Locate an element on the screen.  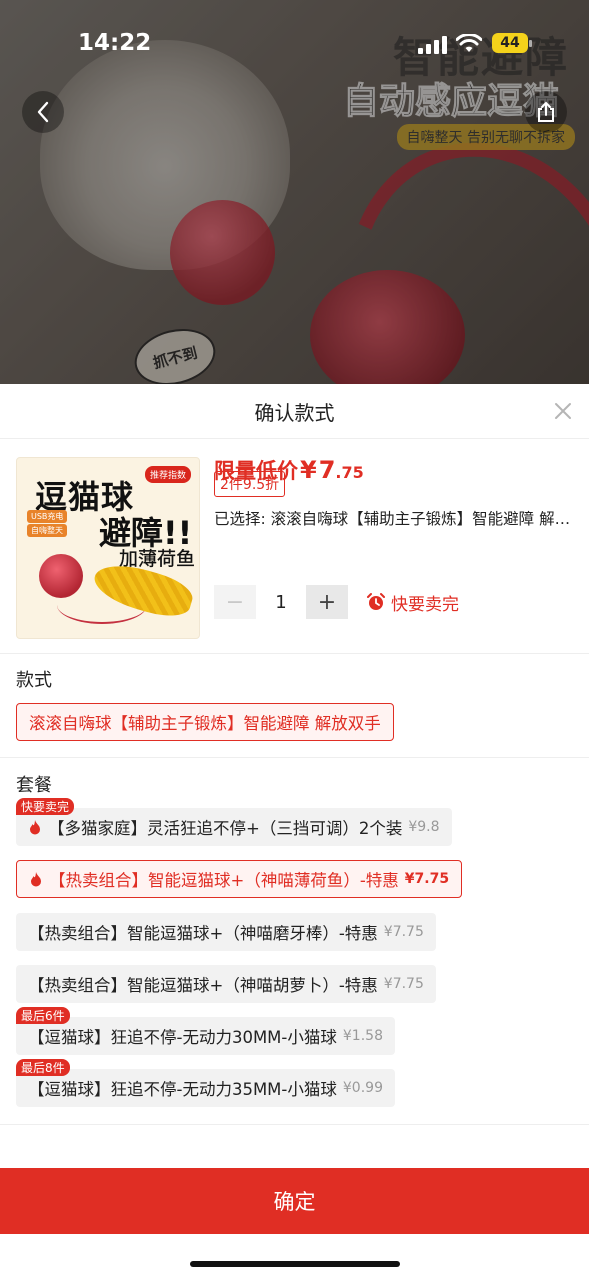
battery-icon: 44 is located at coordinates (512, 43).